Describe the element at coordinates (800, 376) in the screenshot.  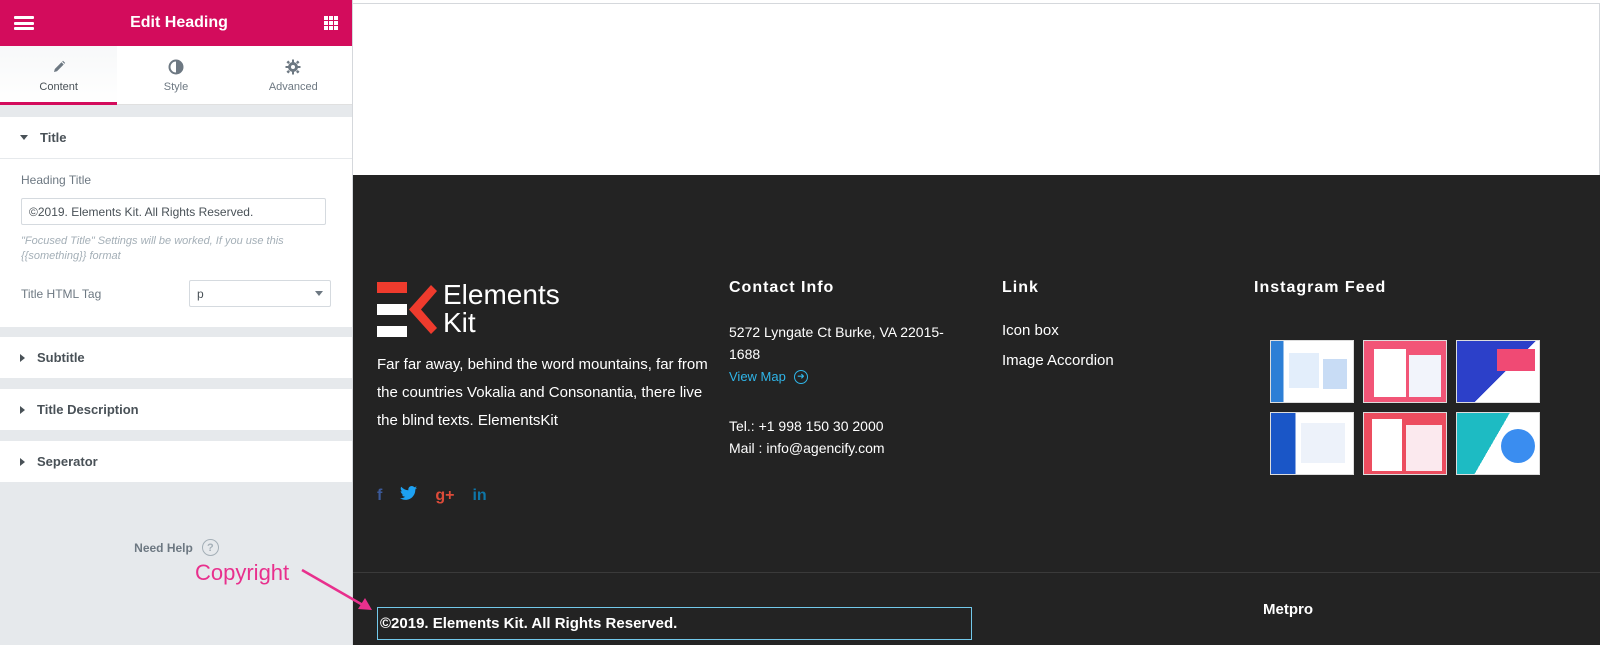
I see `arrow-right-circle-icon: ➜` at that location.